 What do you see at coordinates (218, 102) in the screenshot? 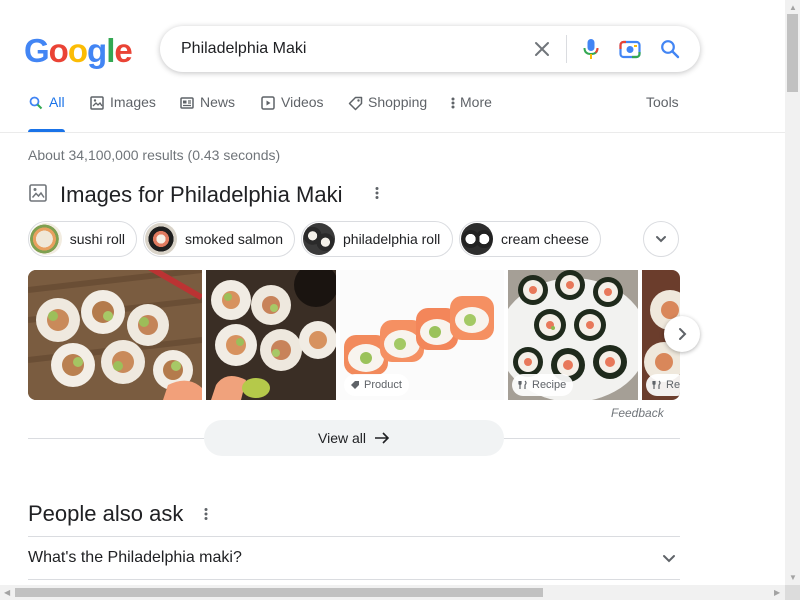
I see `tab-label: News` at bounding box center [218, 102].